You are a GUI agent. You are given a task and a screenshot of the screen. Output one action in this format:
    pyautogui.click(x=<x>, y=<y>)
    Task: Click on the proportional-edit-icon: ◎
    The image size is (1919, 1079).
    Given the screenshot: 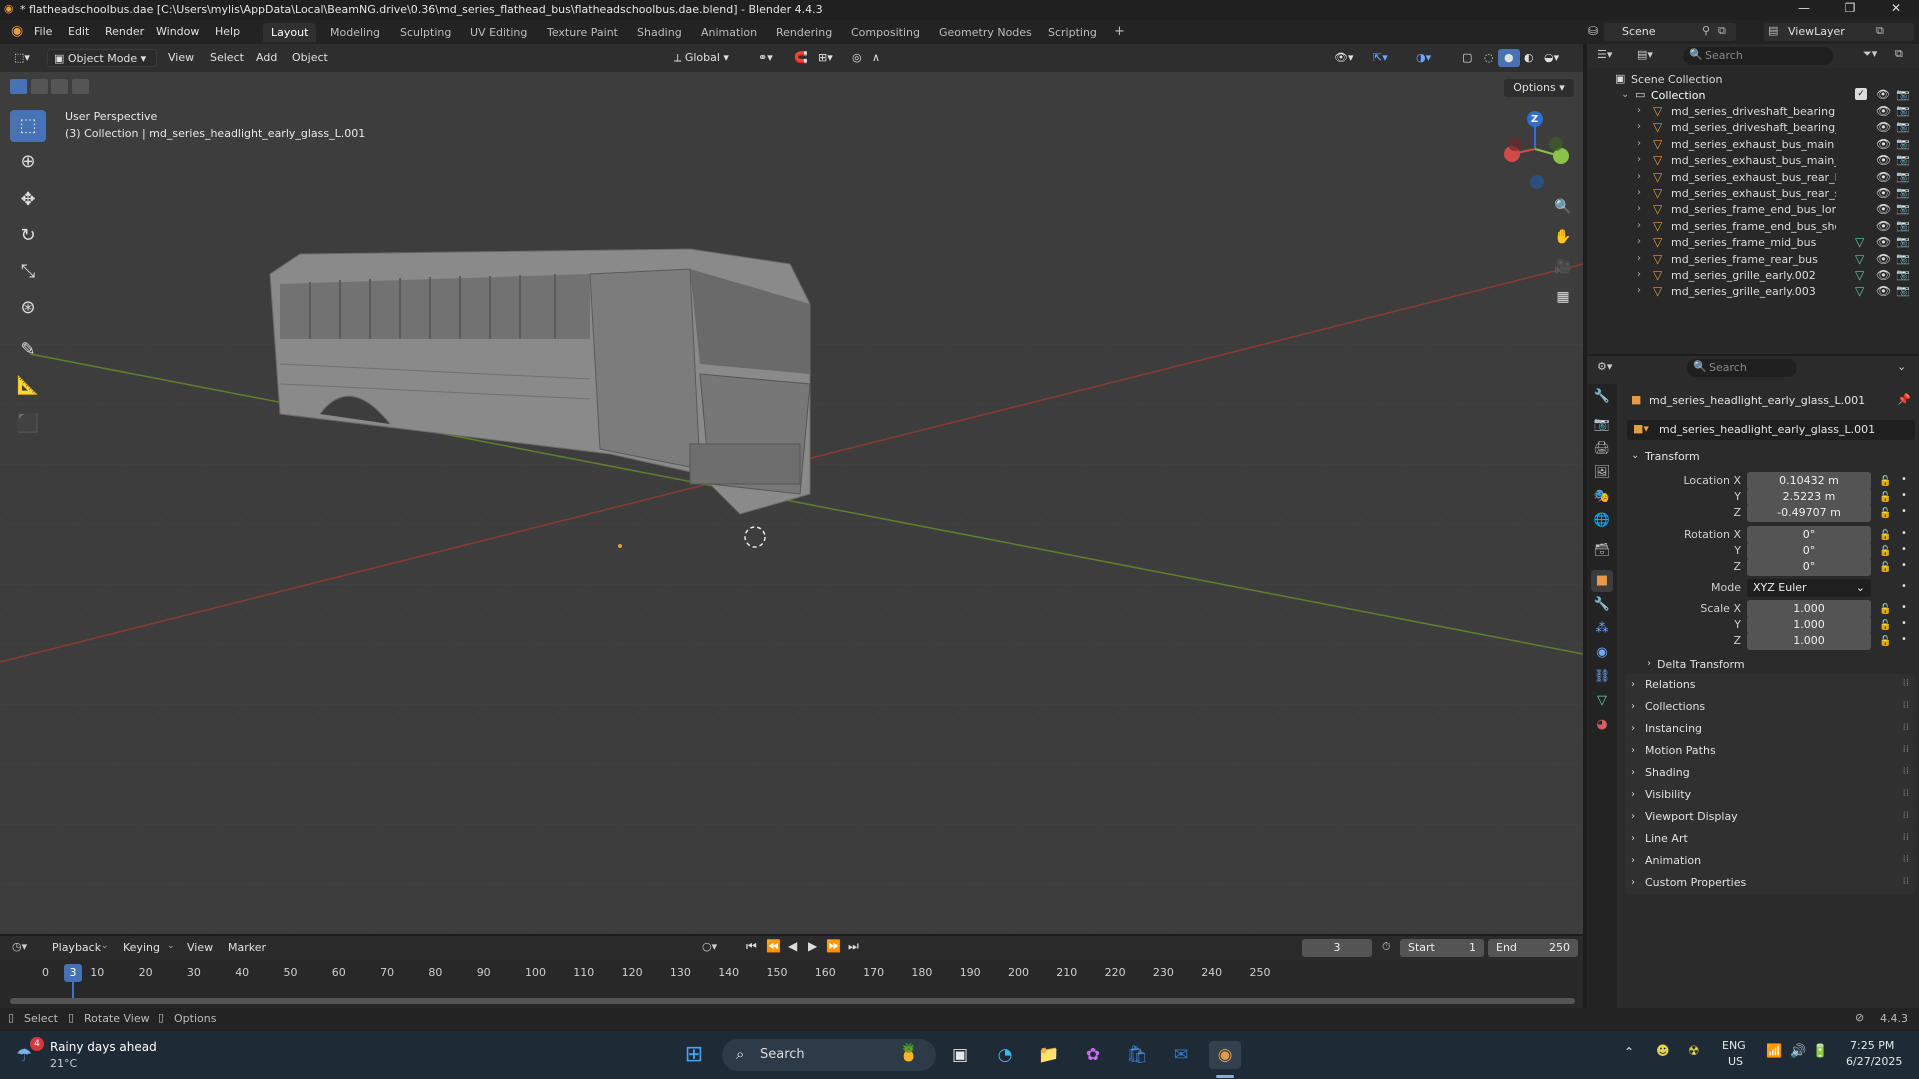 What is the action you would take?
    pyautogui.click(x=857, y=58)
    